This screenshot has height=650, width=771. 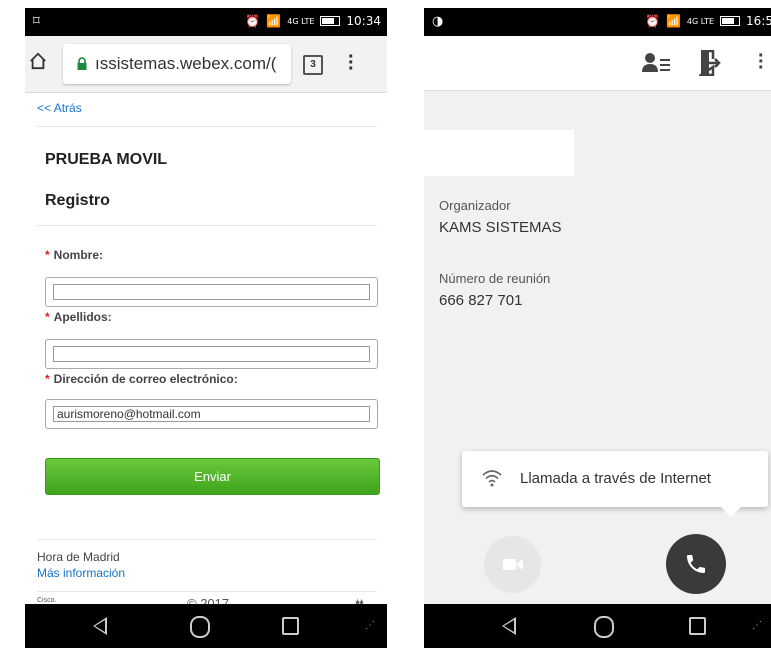 I want to click on page-subtitle: Registro, so click(x=77, y=200).